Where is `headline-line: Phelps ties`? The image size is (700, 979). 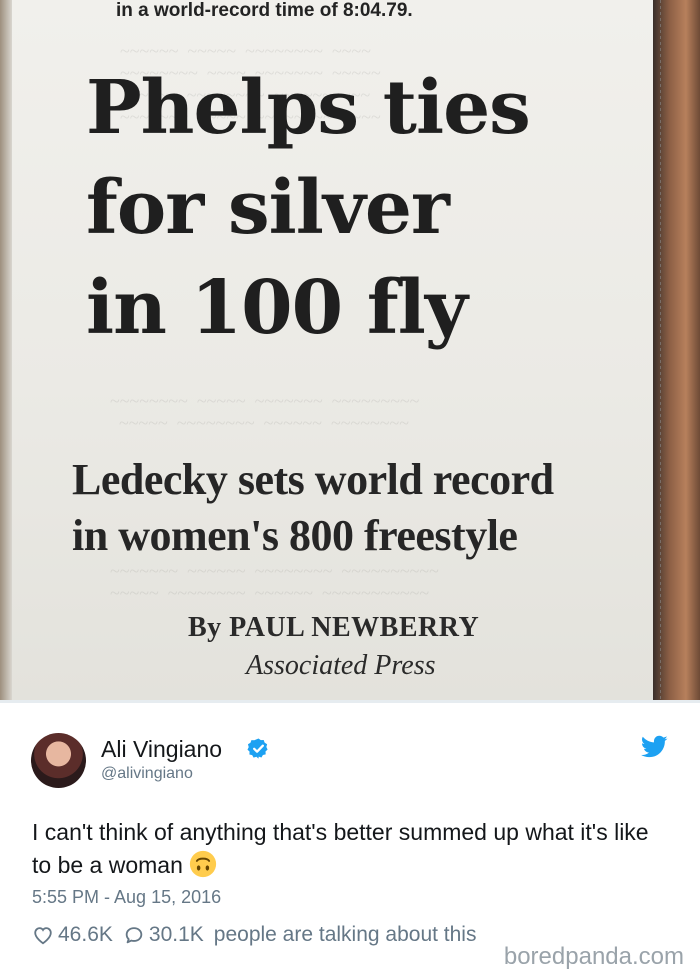 headline-line: Phelps ties is located at coordinates (308, 108).